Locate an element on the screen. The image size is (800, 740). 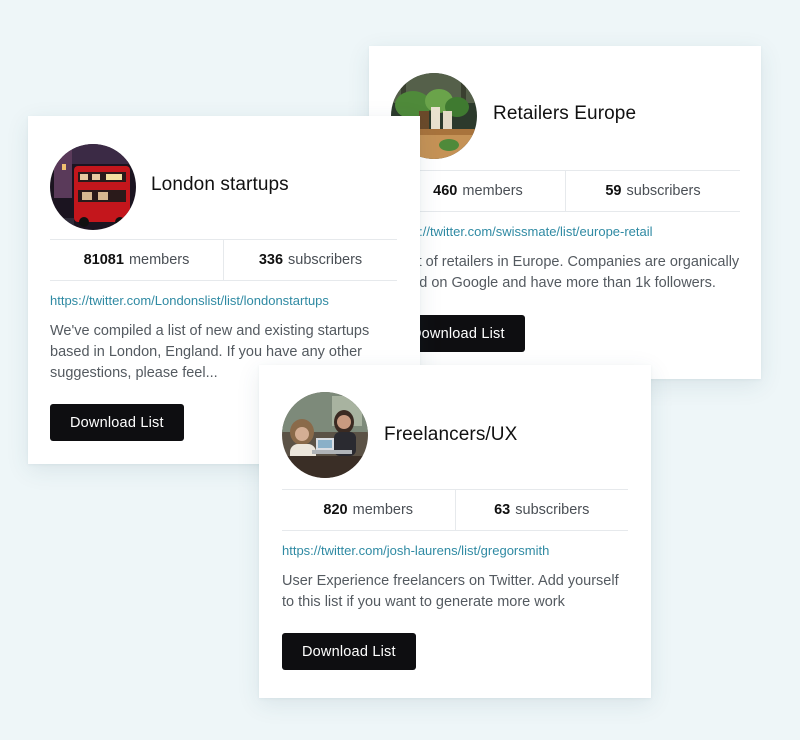
subscribers-stat: 59 subscribers is located at coordinates (652, 191).